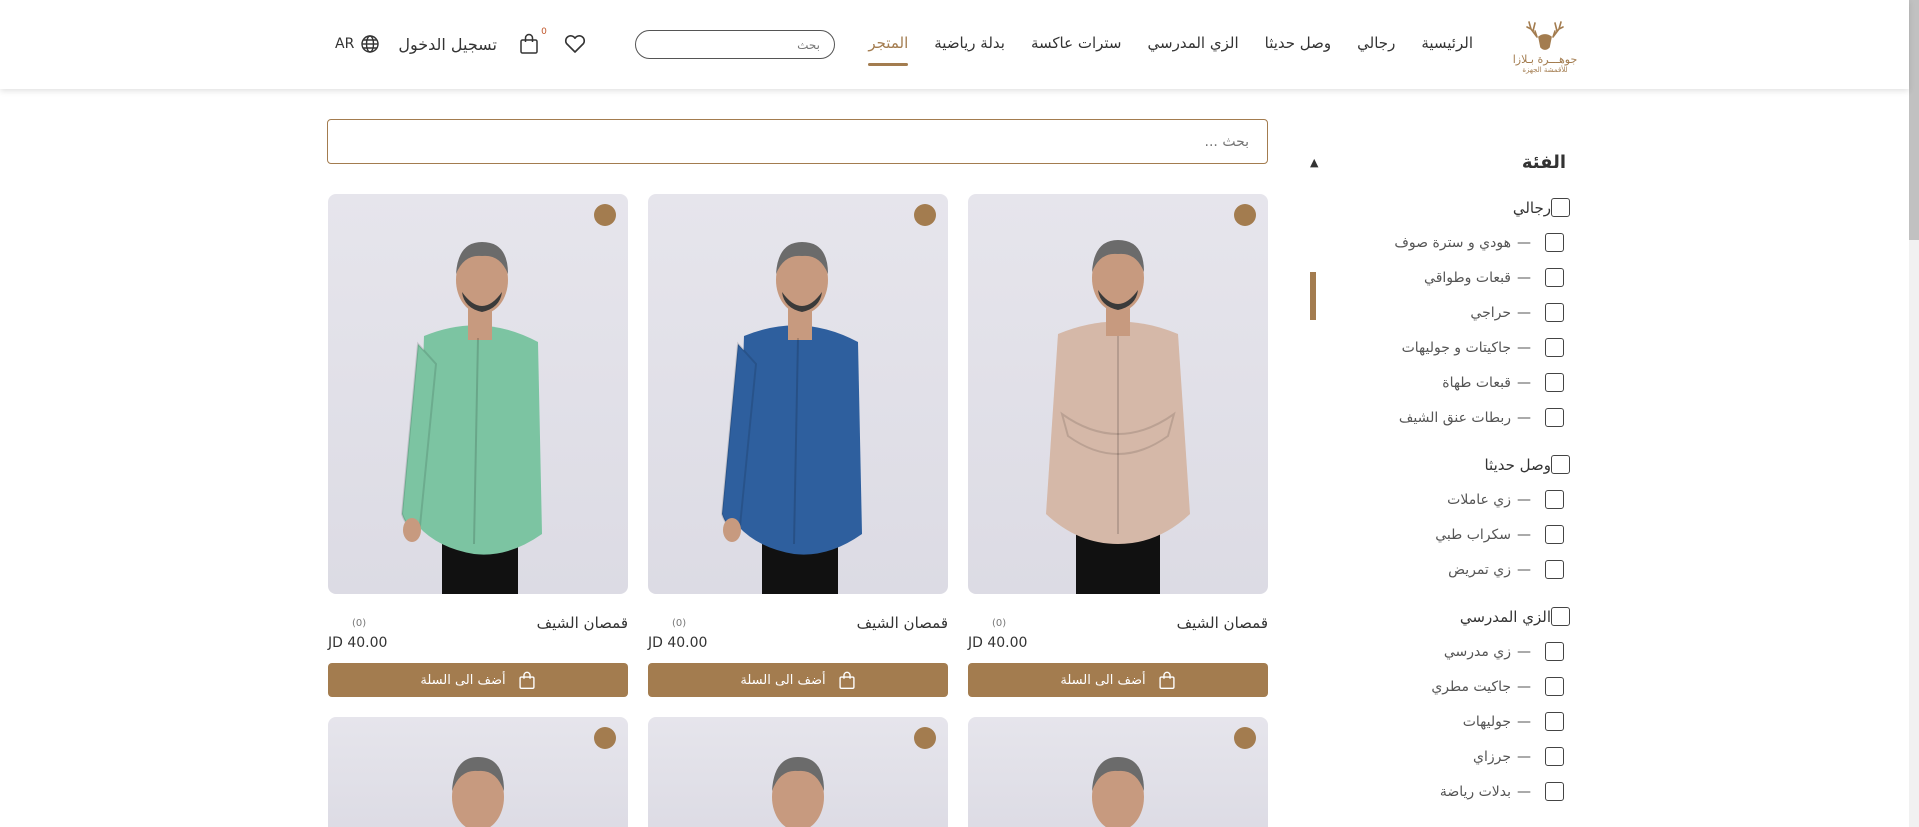 The height and width of the screenshot is (827, 1919). I want to click on filter-option: — ربطات عنق الشيف, so click(1445, 417).